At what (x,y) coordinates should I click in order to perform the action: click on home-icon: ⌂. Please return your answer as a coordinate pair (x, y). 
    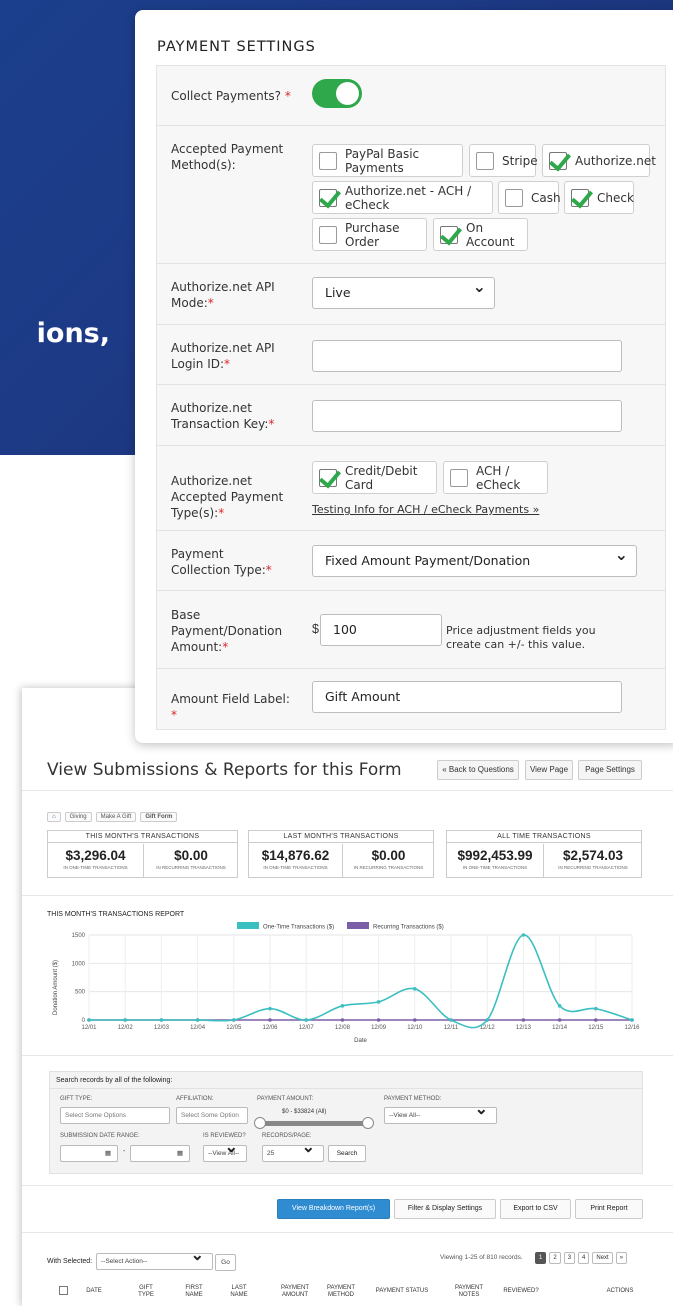
    Looking at the image, I should click on (54, 817).